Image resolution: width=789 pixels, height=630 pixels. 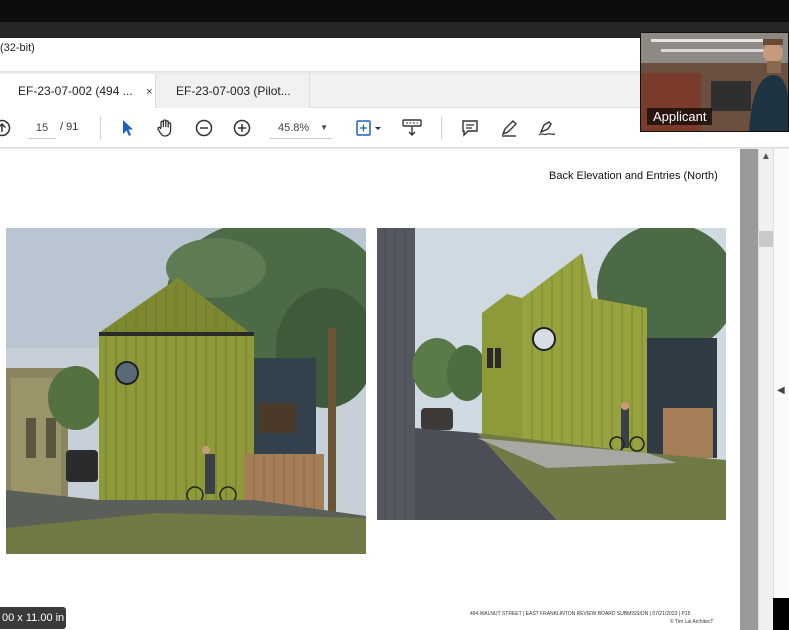 I want to click on sign-icon, so click(x=547, y=128).